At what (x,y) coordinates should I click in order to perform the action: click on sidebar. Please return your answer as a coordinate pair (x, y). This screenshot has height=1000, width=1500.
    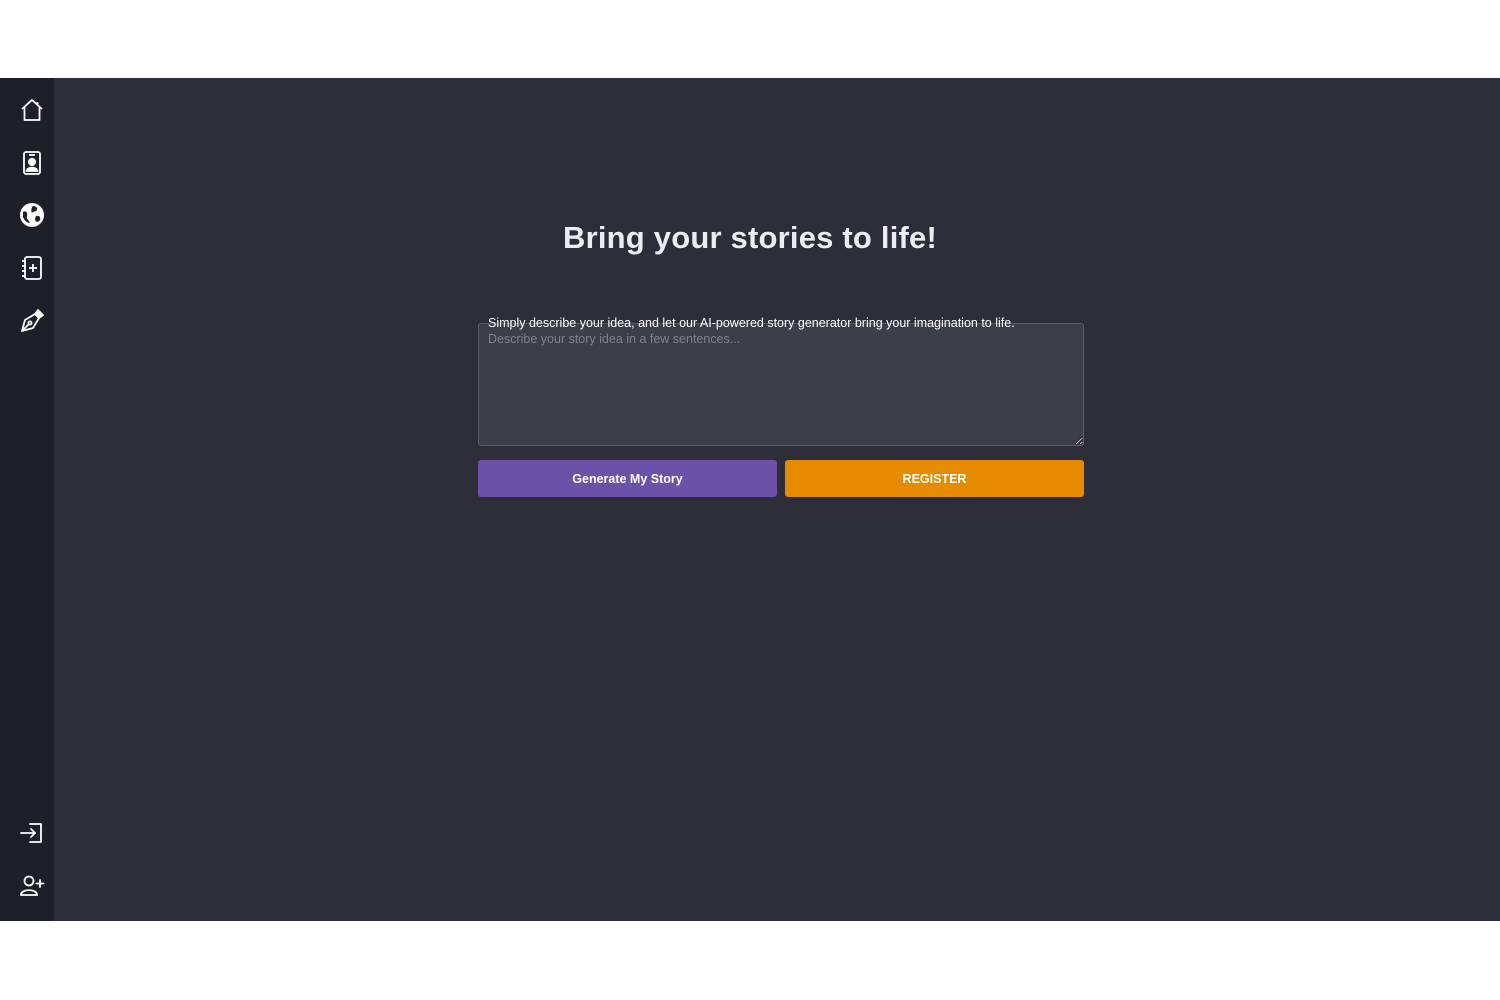
    Looking at the image, I should click on (27, 499).